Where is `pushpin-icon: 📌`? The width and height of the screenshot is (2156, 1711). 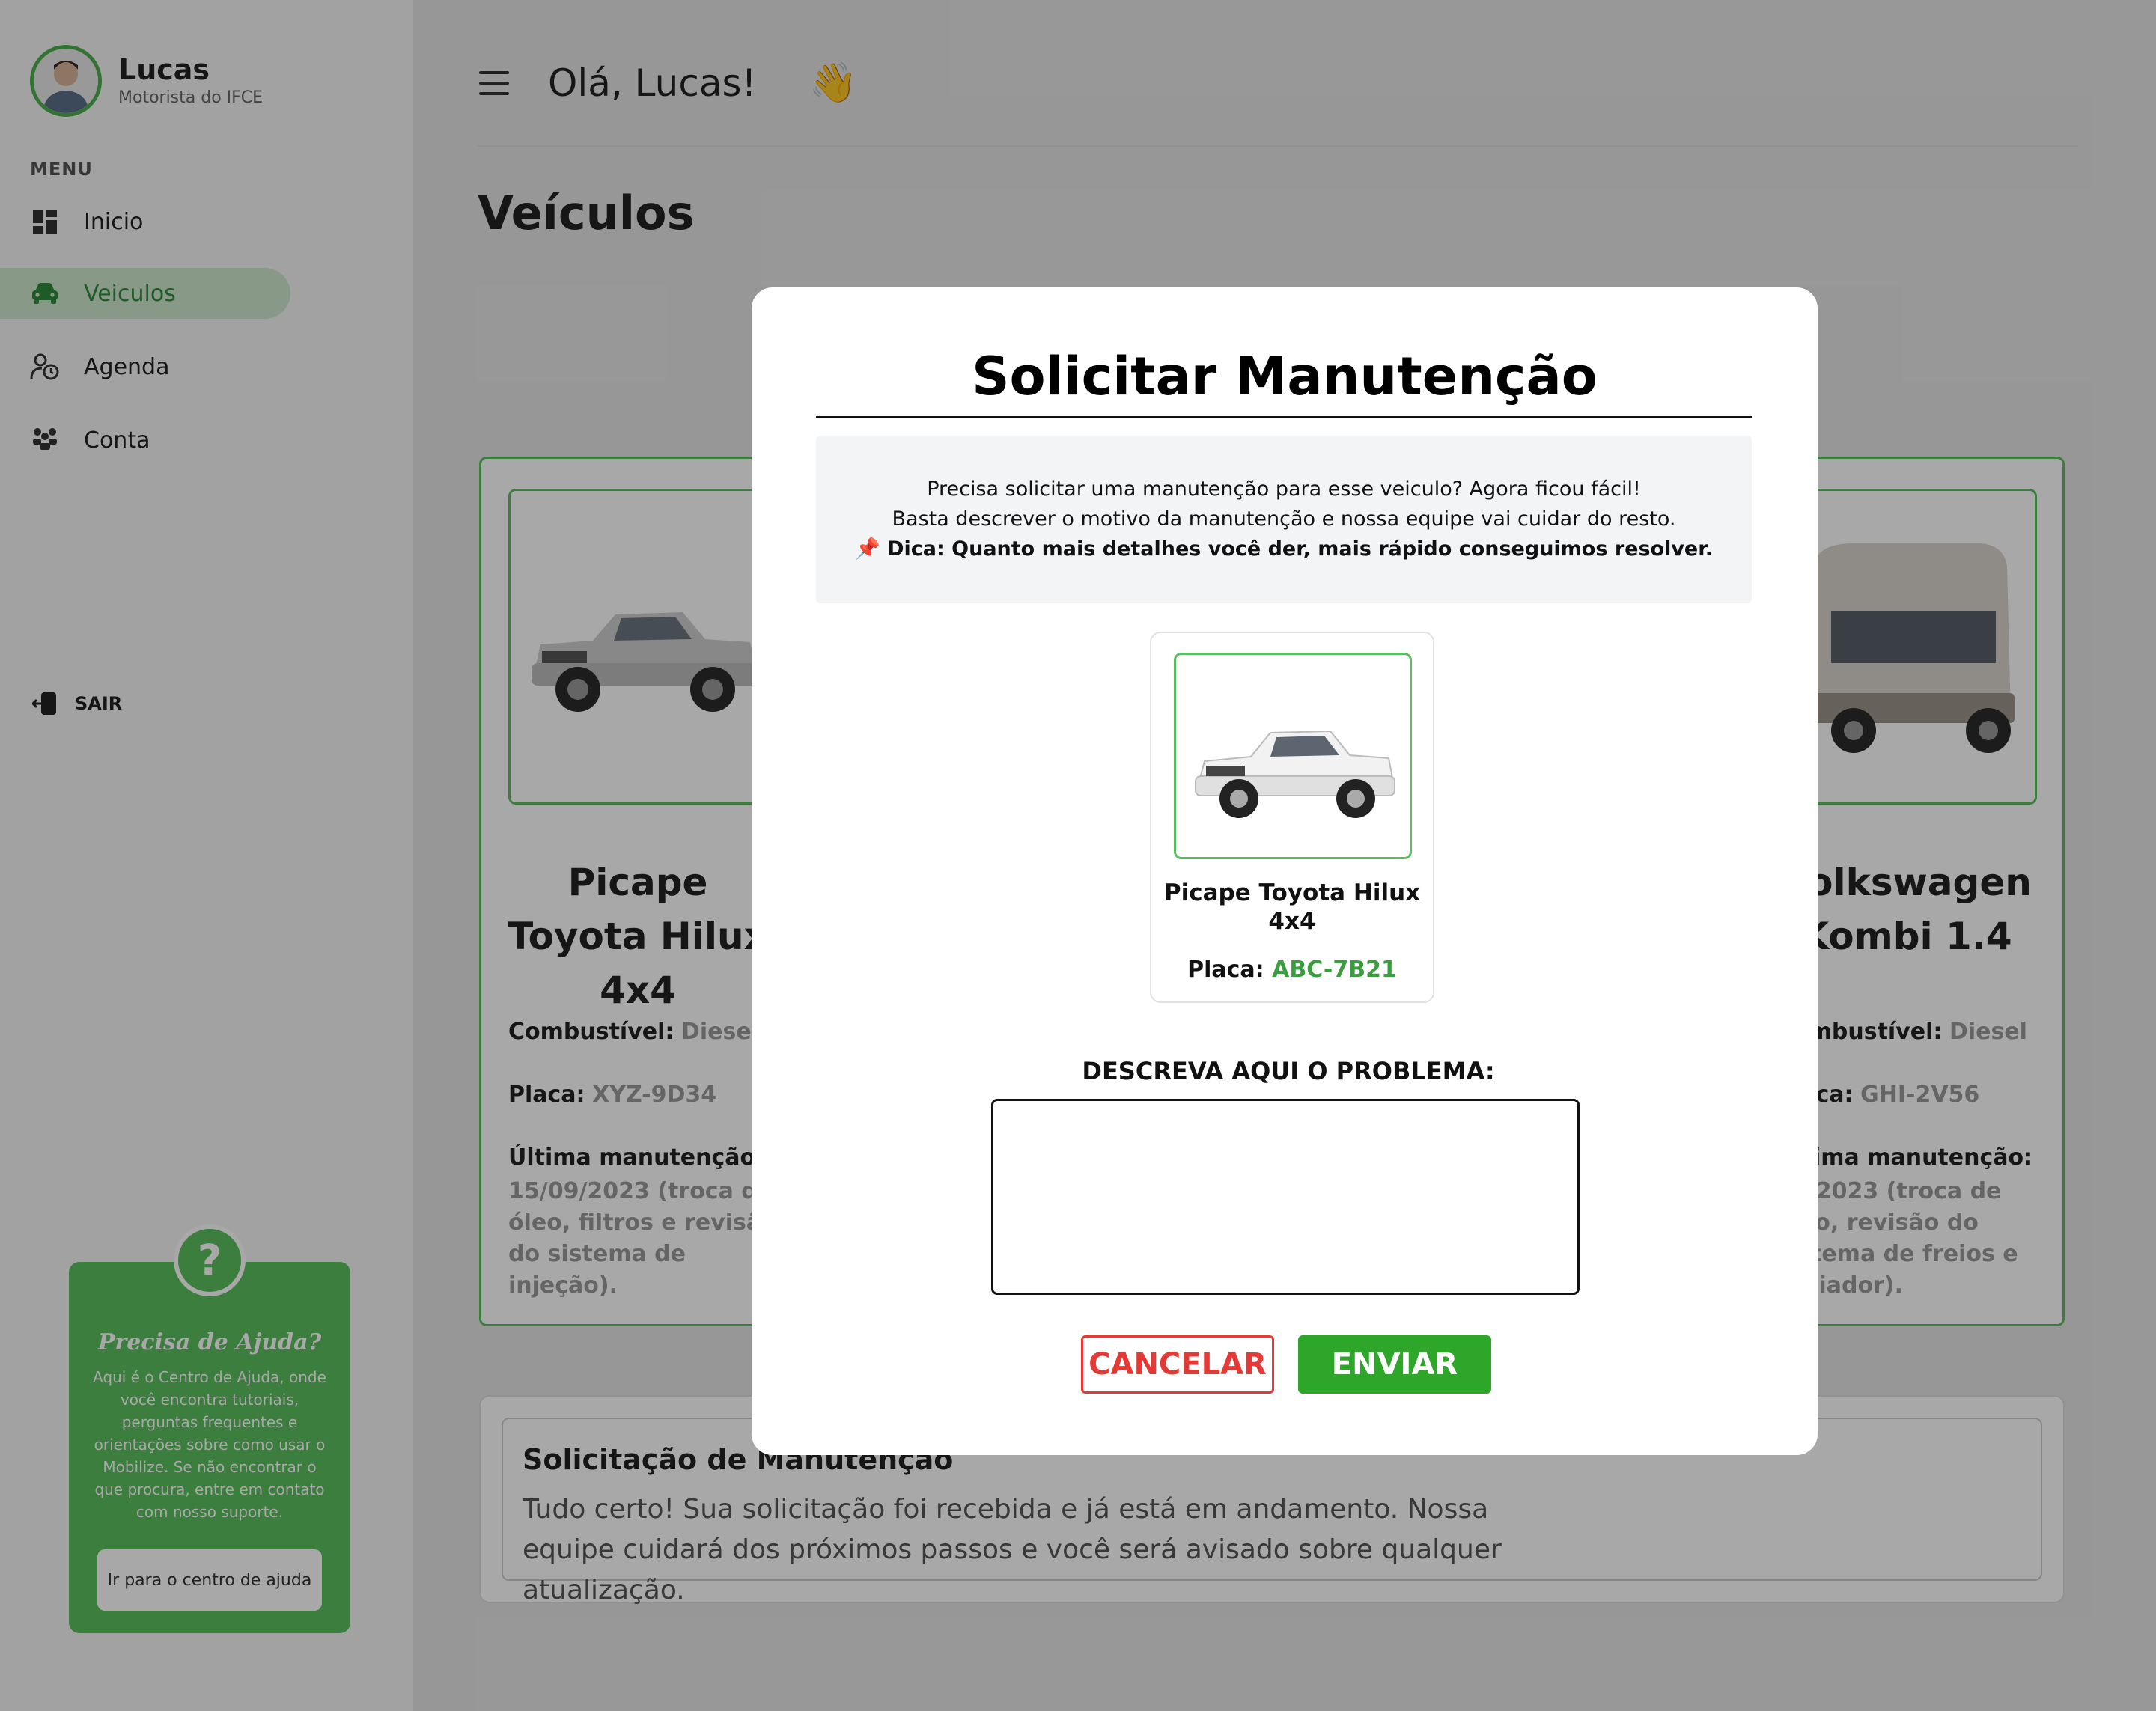
pushpin-icon: 📌 is located at coordinates (867, 549).